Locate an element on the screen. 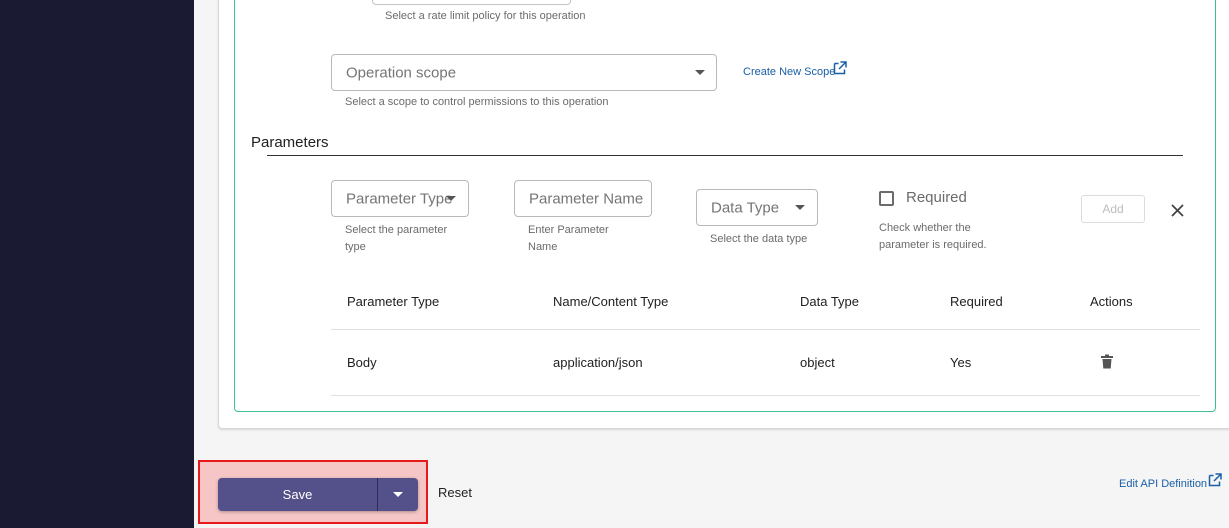 The image size is (1229, 528). parameter-name-input: Parameter Name is located at coordinates (583, 198).